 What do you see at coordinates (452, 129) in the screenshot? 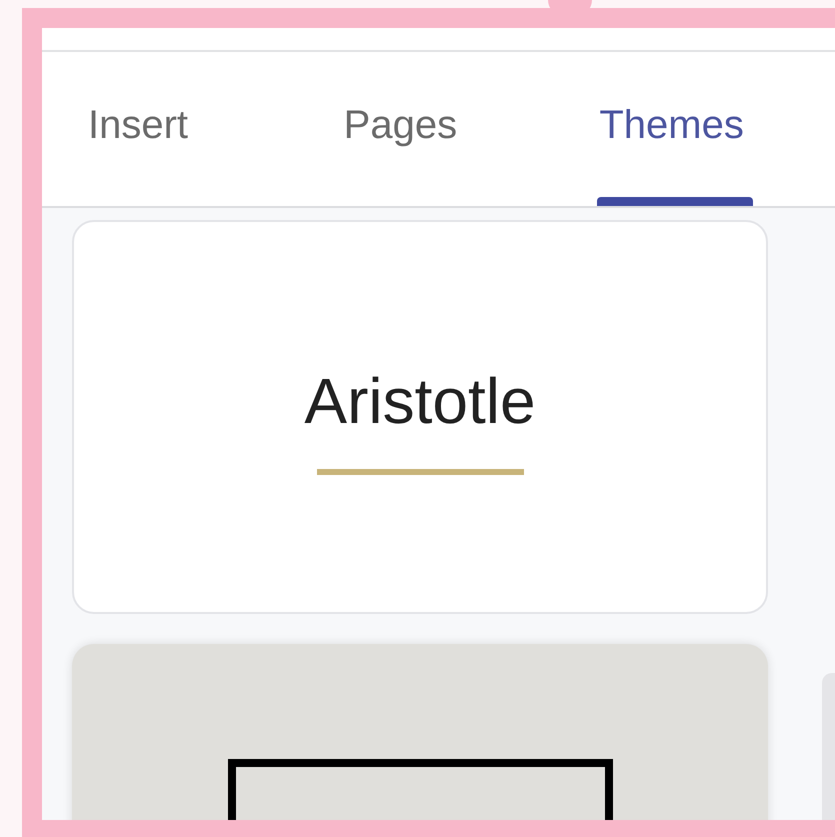
I see `tab: Pages` at bounding box center [452, 129].